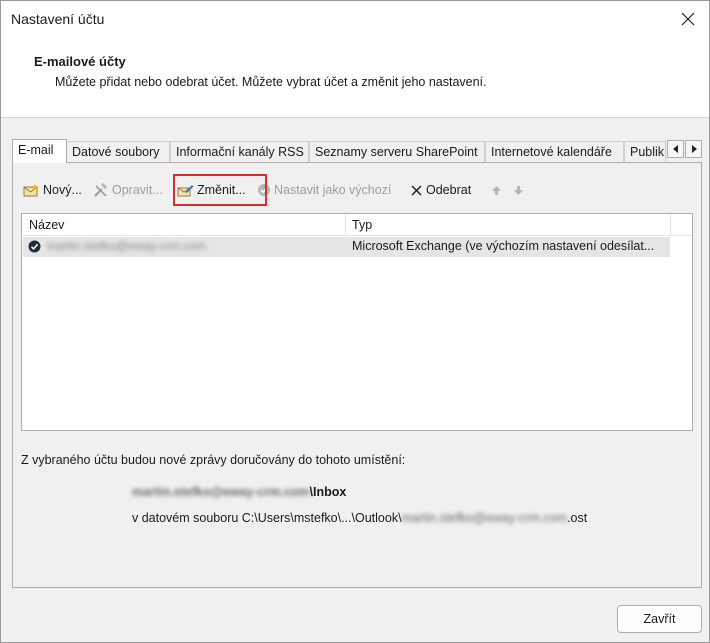  I want to click on triangle-left-icon, so click(675, 149).